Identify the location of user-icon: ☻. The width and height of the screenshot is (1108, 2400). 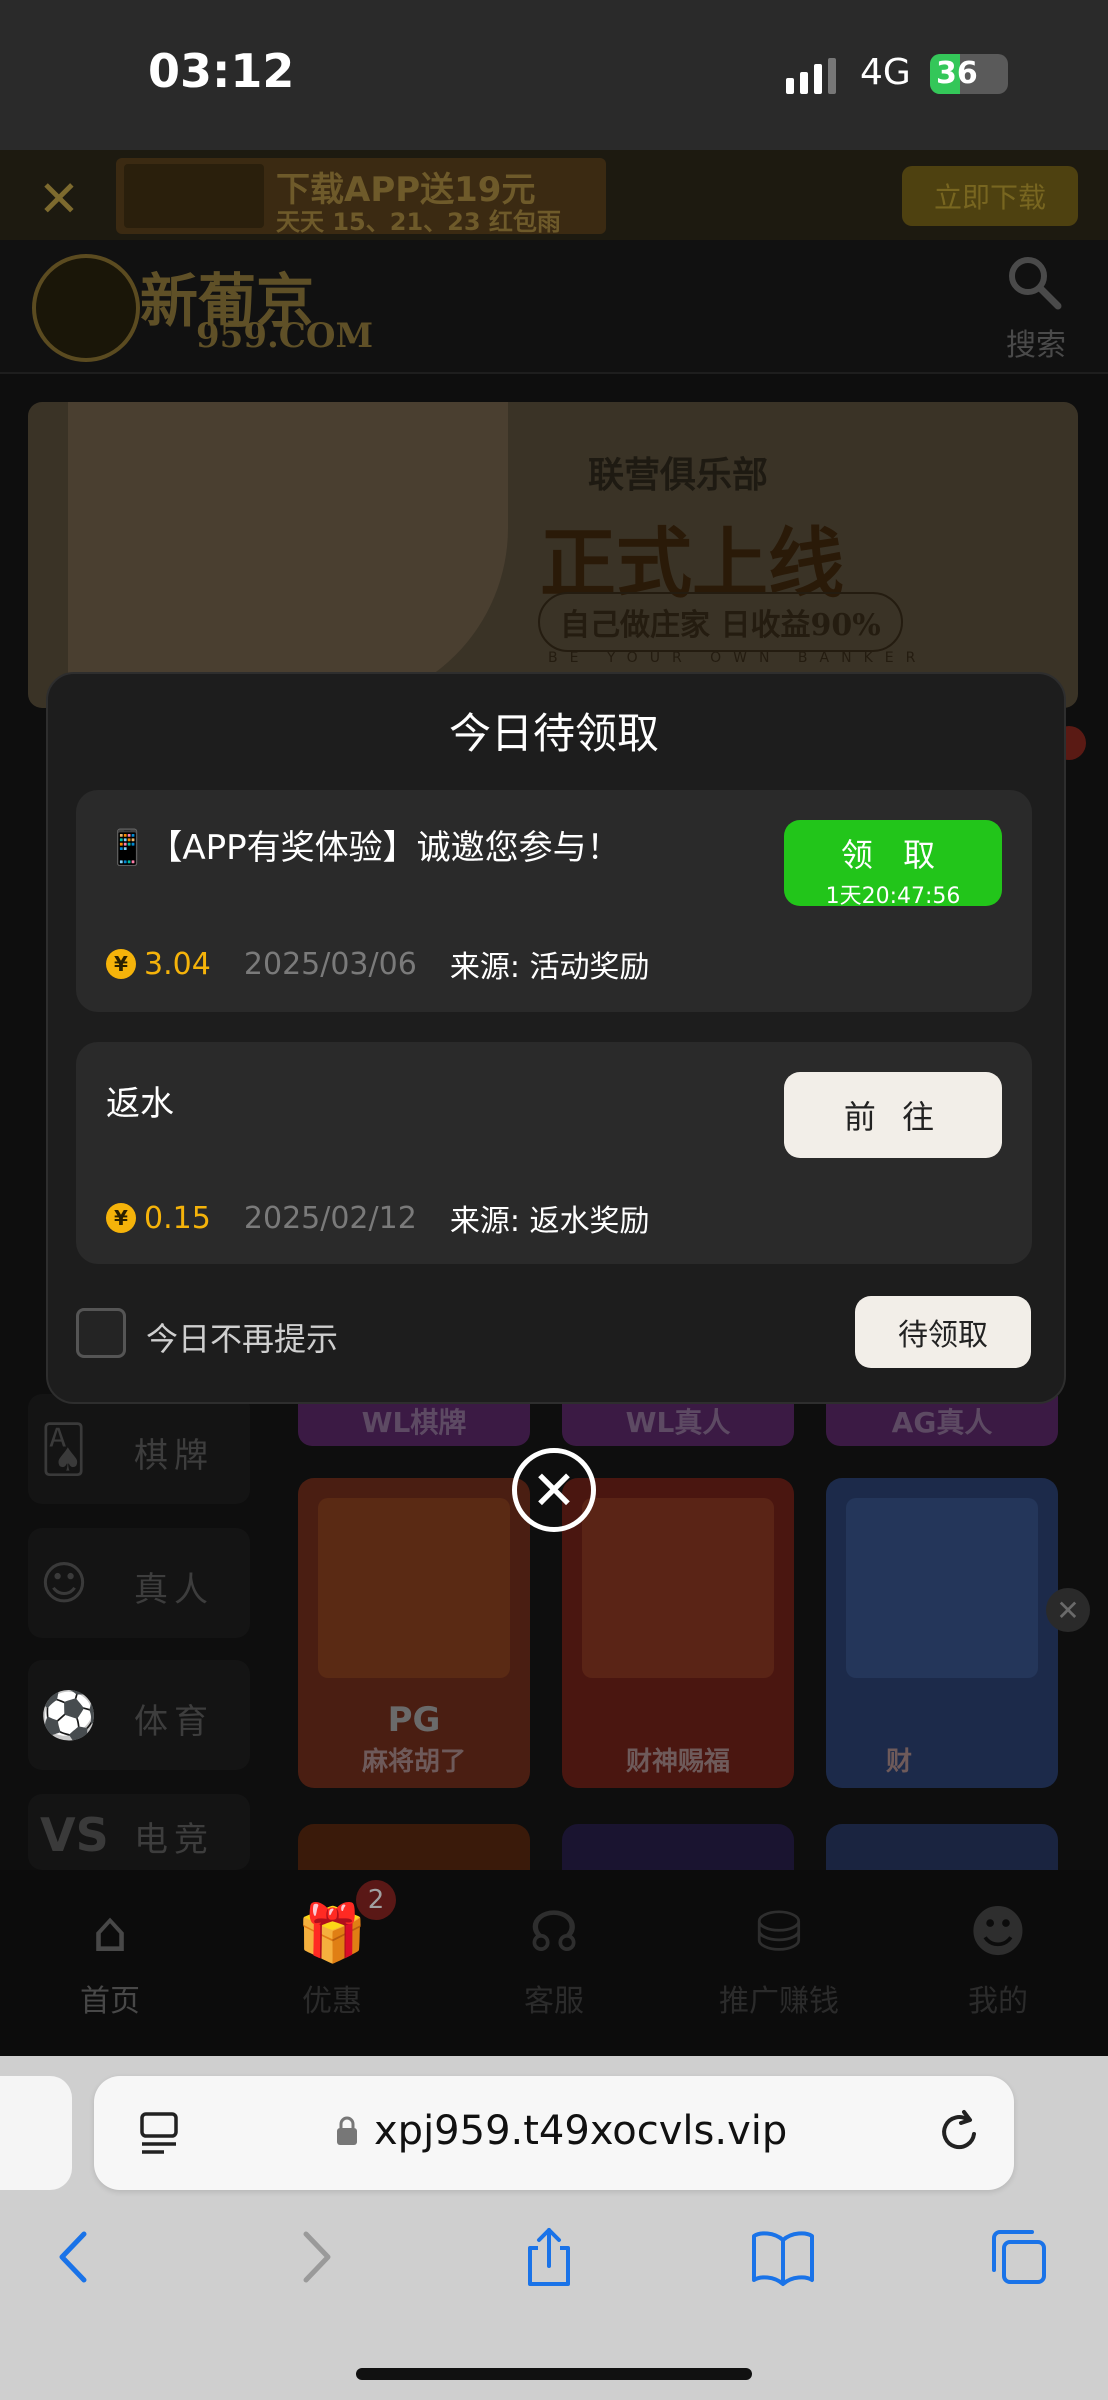
(998, 1932).